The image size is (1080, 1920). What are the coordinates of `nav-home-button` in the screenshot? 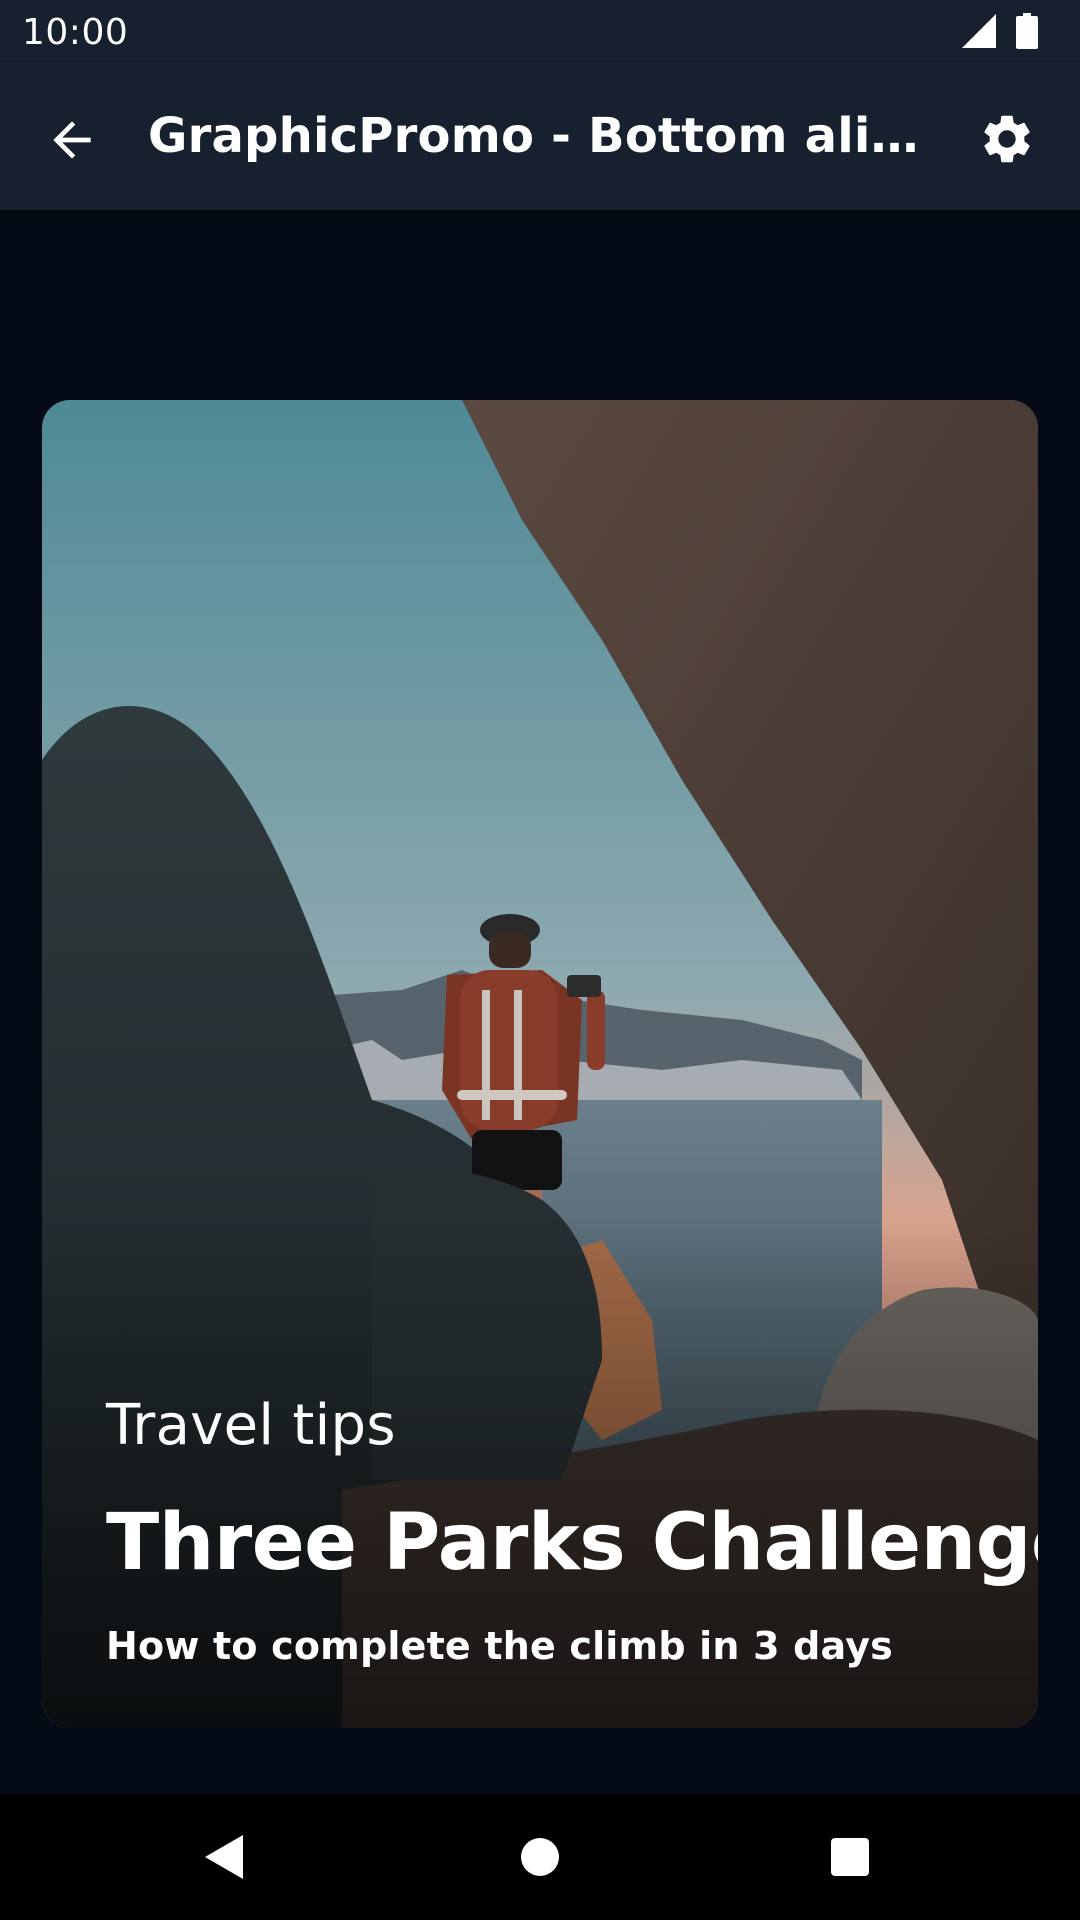 It's located at (540, 1857).